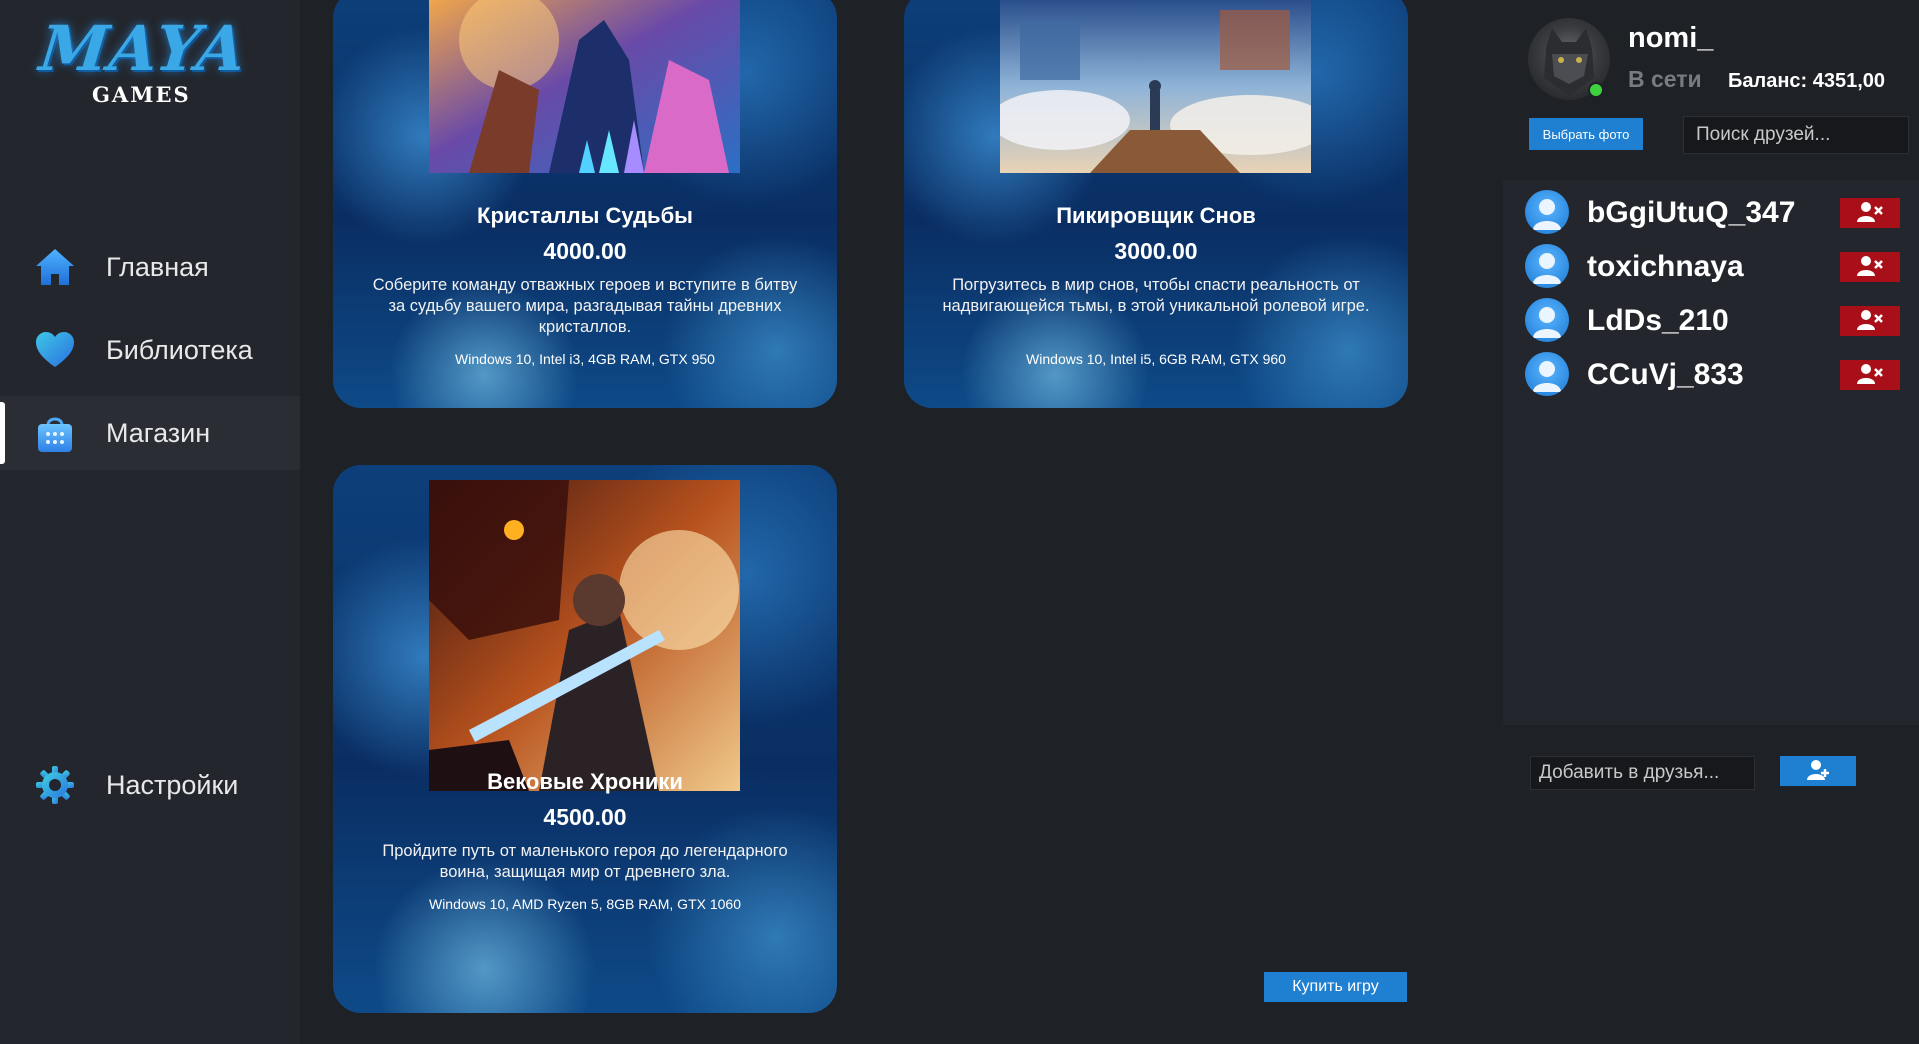 The height and width of the screenshot is (1044, 1919). What do you see at coordinates (585, 817) in the screenshot?
I see `game-price: 4500.00` at bounding box center [585, 817].